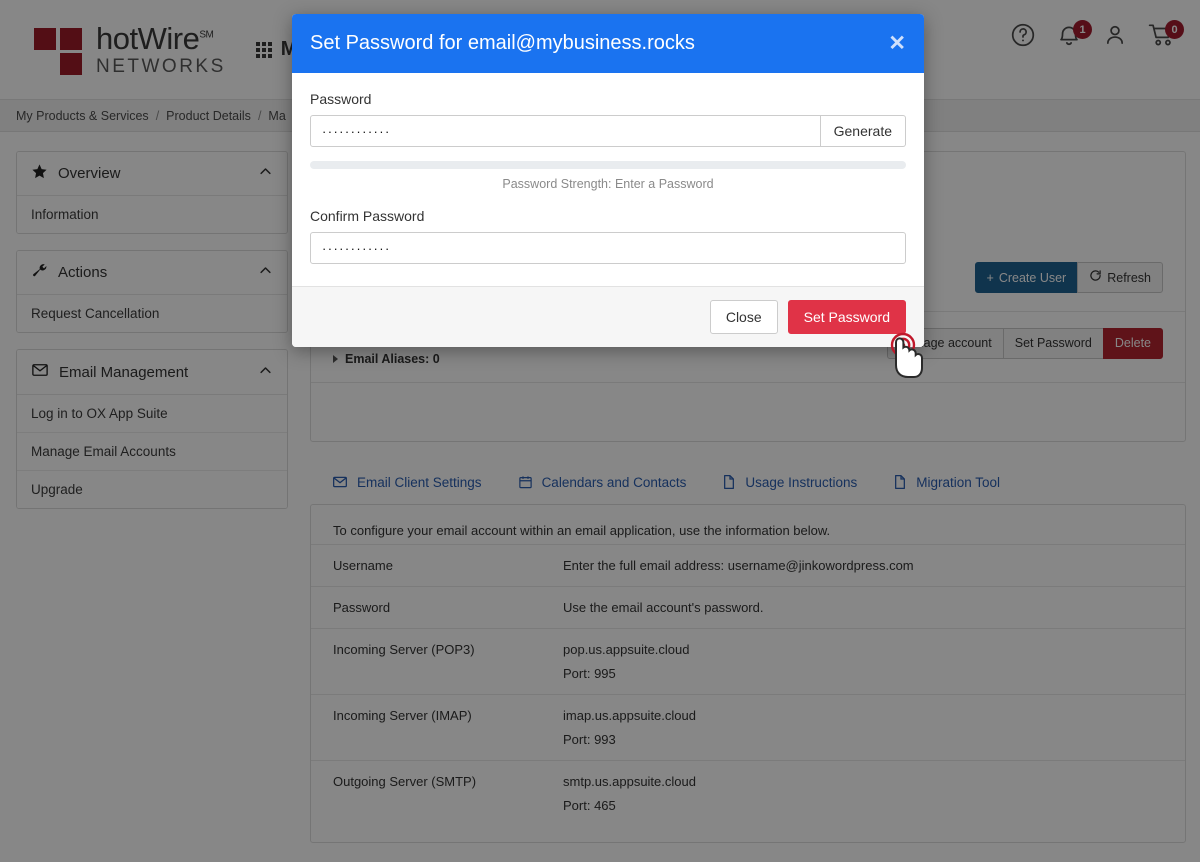 This screenshot has width=1200, height=862. What do you see at coordinates (608, 248) in the screenshot?
I see `confirm-password-input` at bounding box center [608, 248].